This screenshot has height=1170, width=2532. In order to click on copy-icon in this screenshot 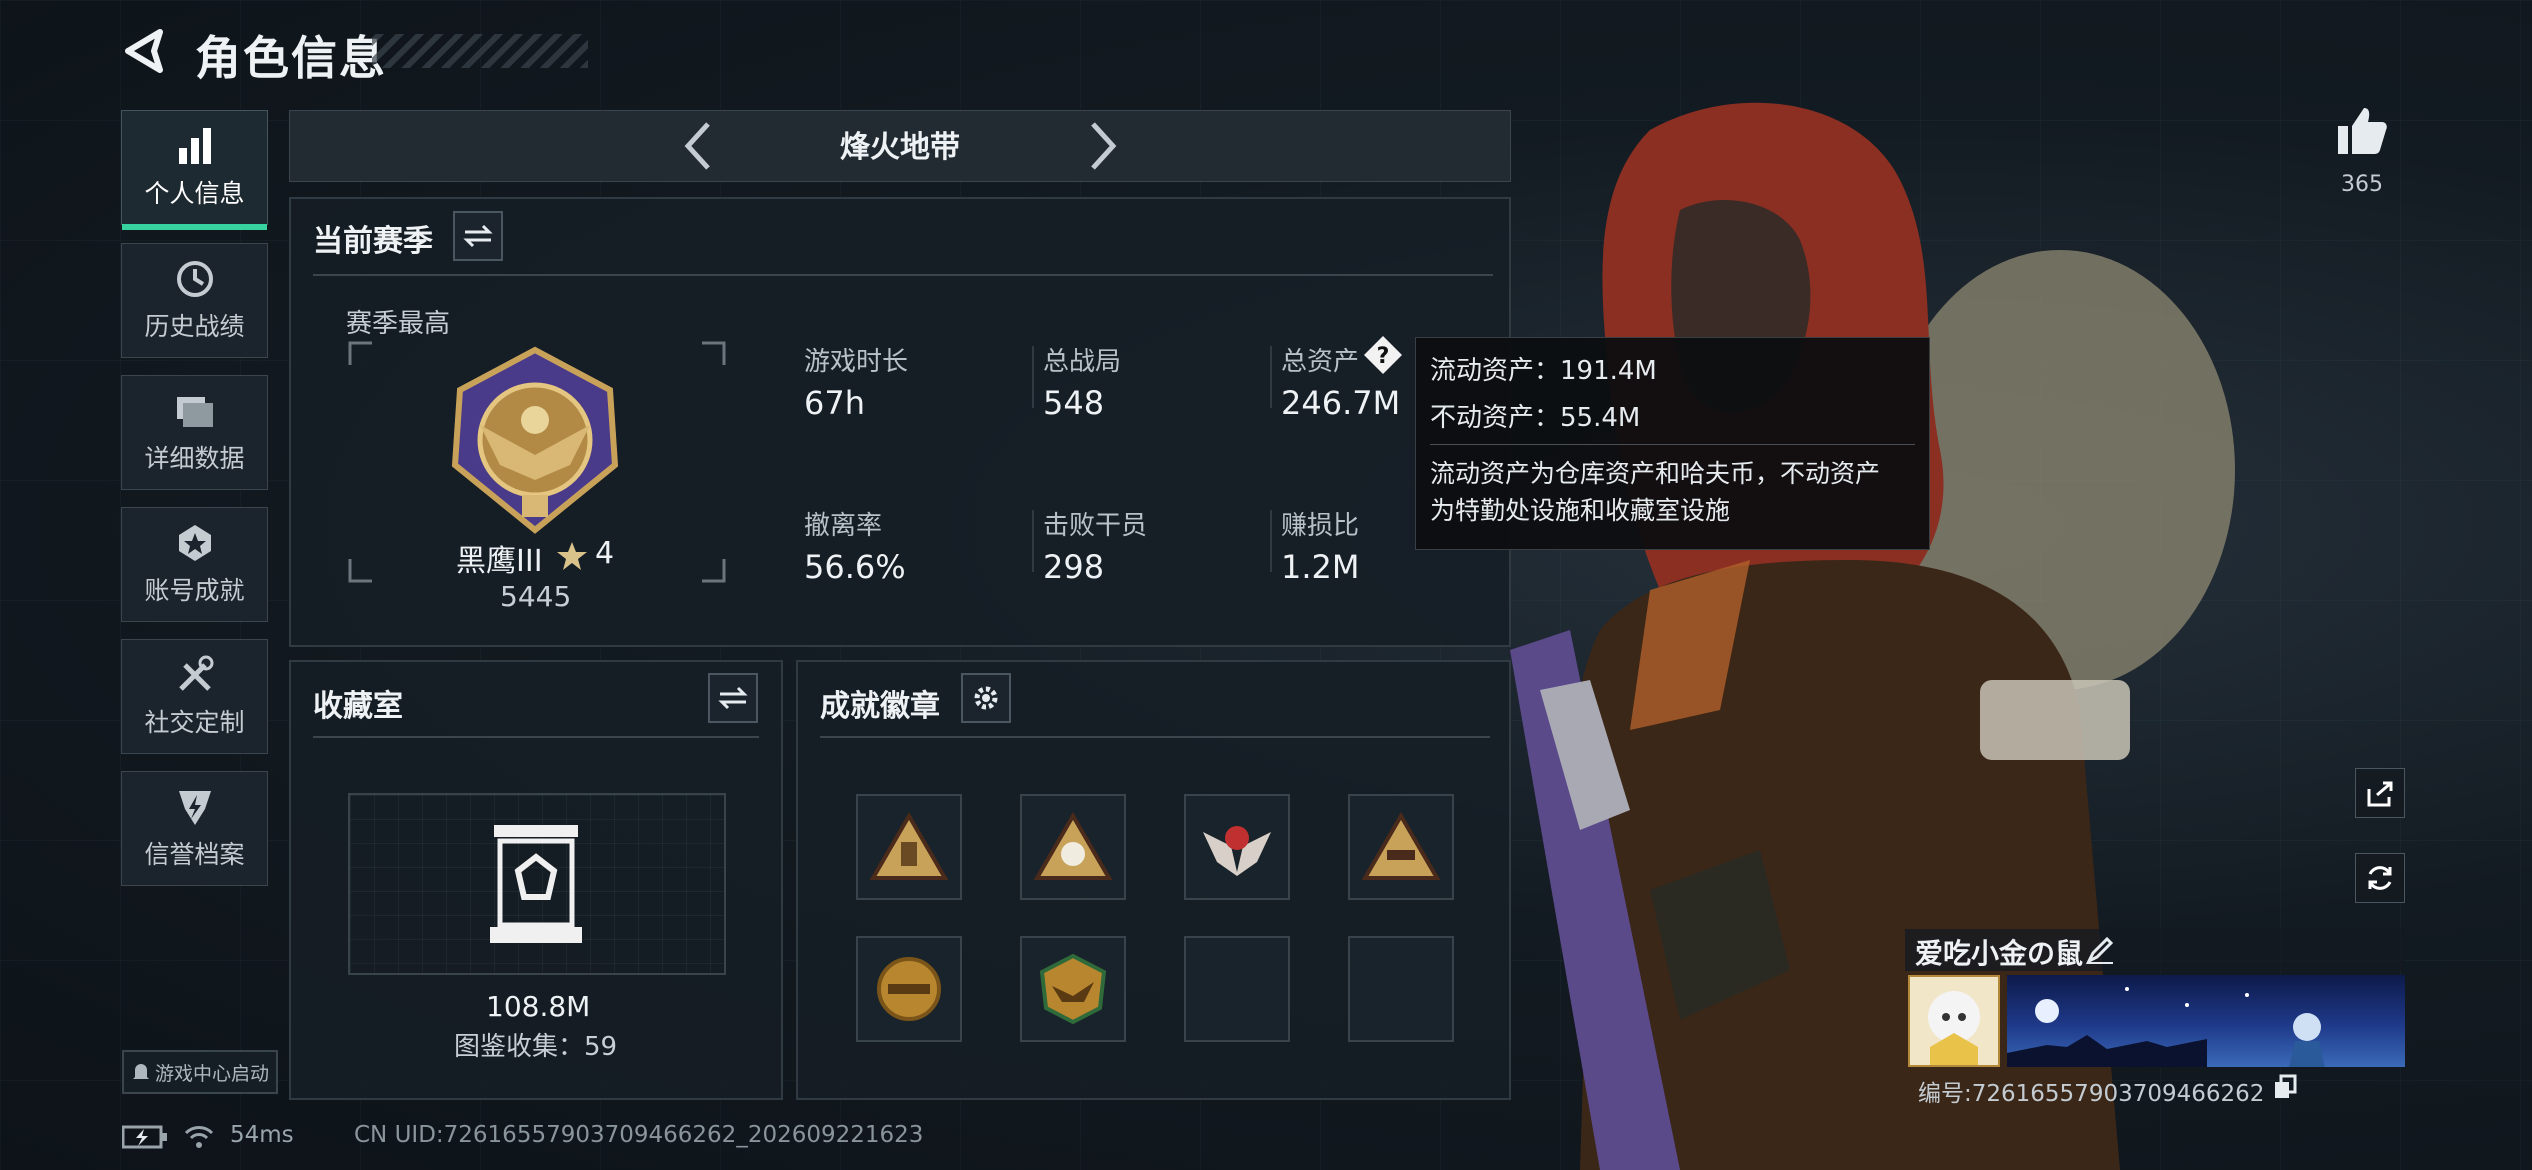, I will do `click(2285, 1087)`.